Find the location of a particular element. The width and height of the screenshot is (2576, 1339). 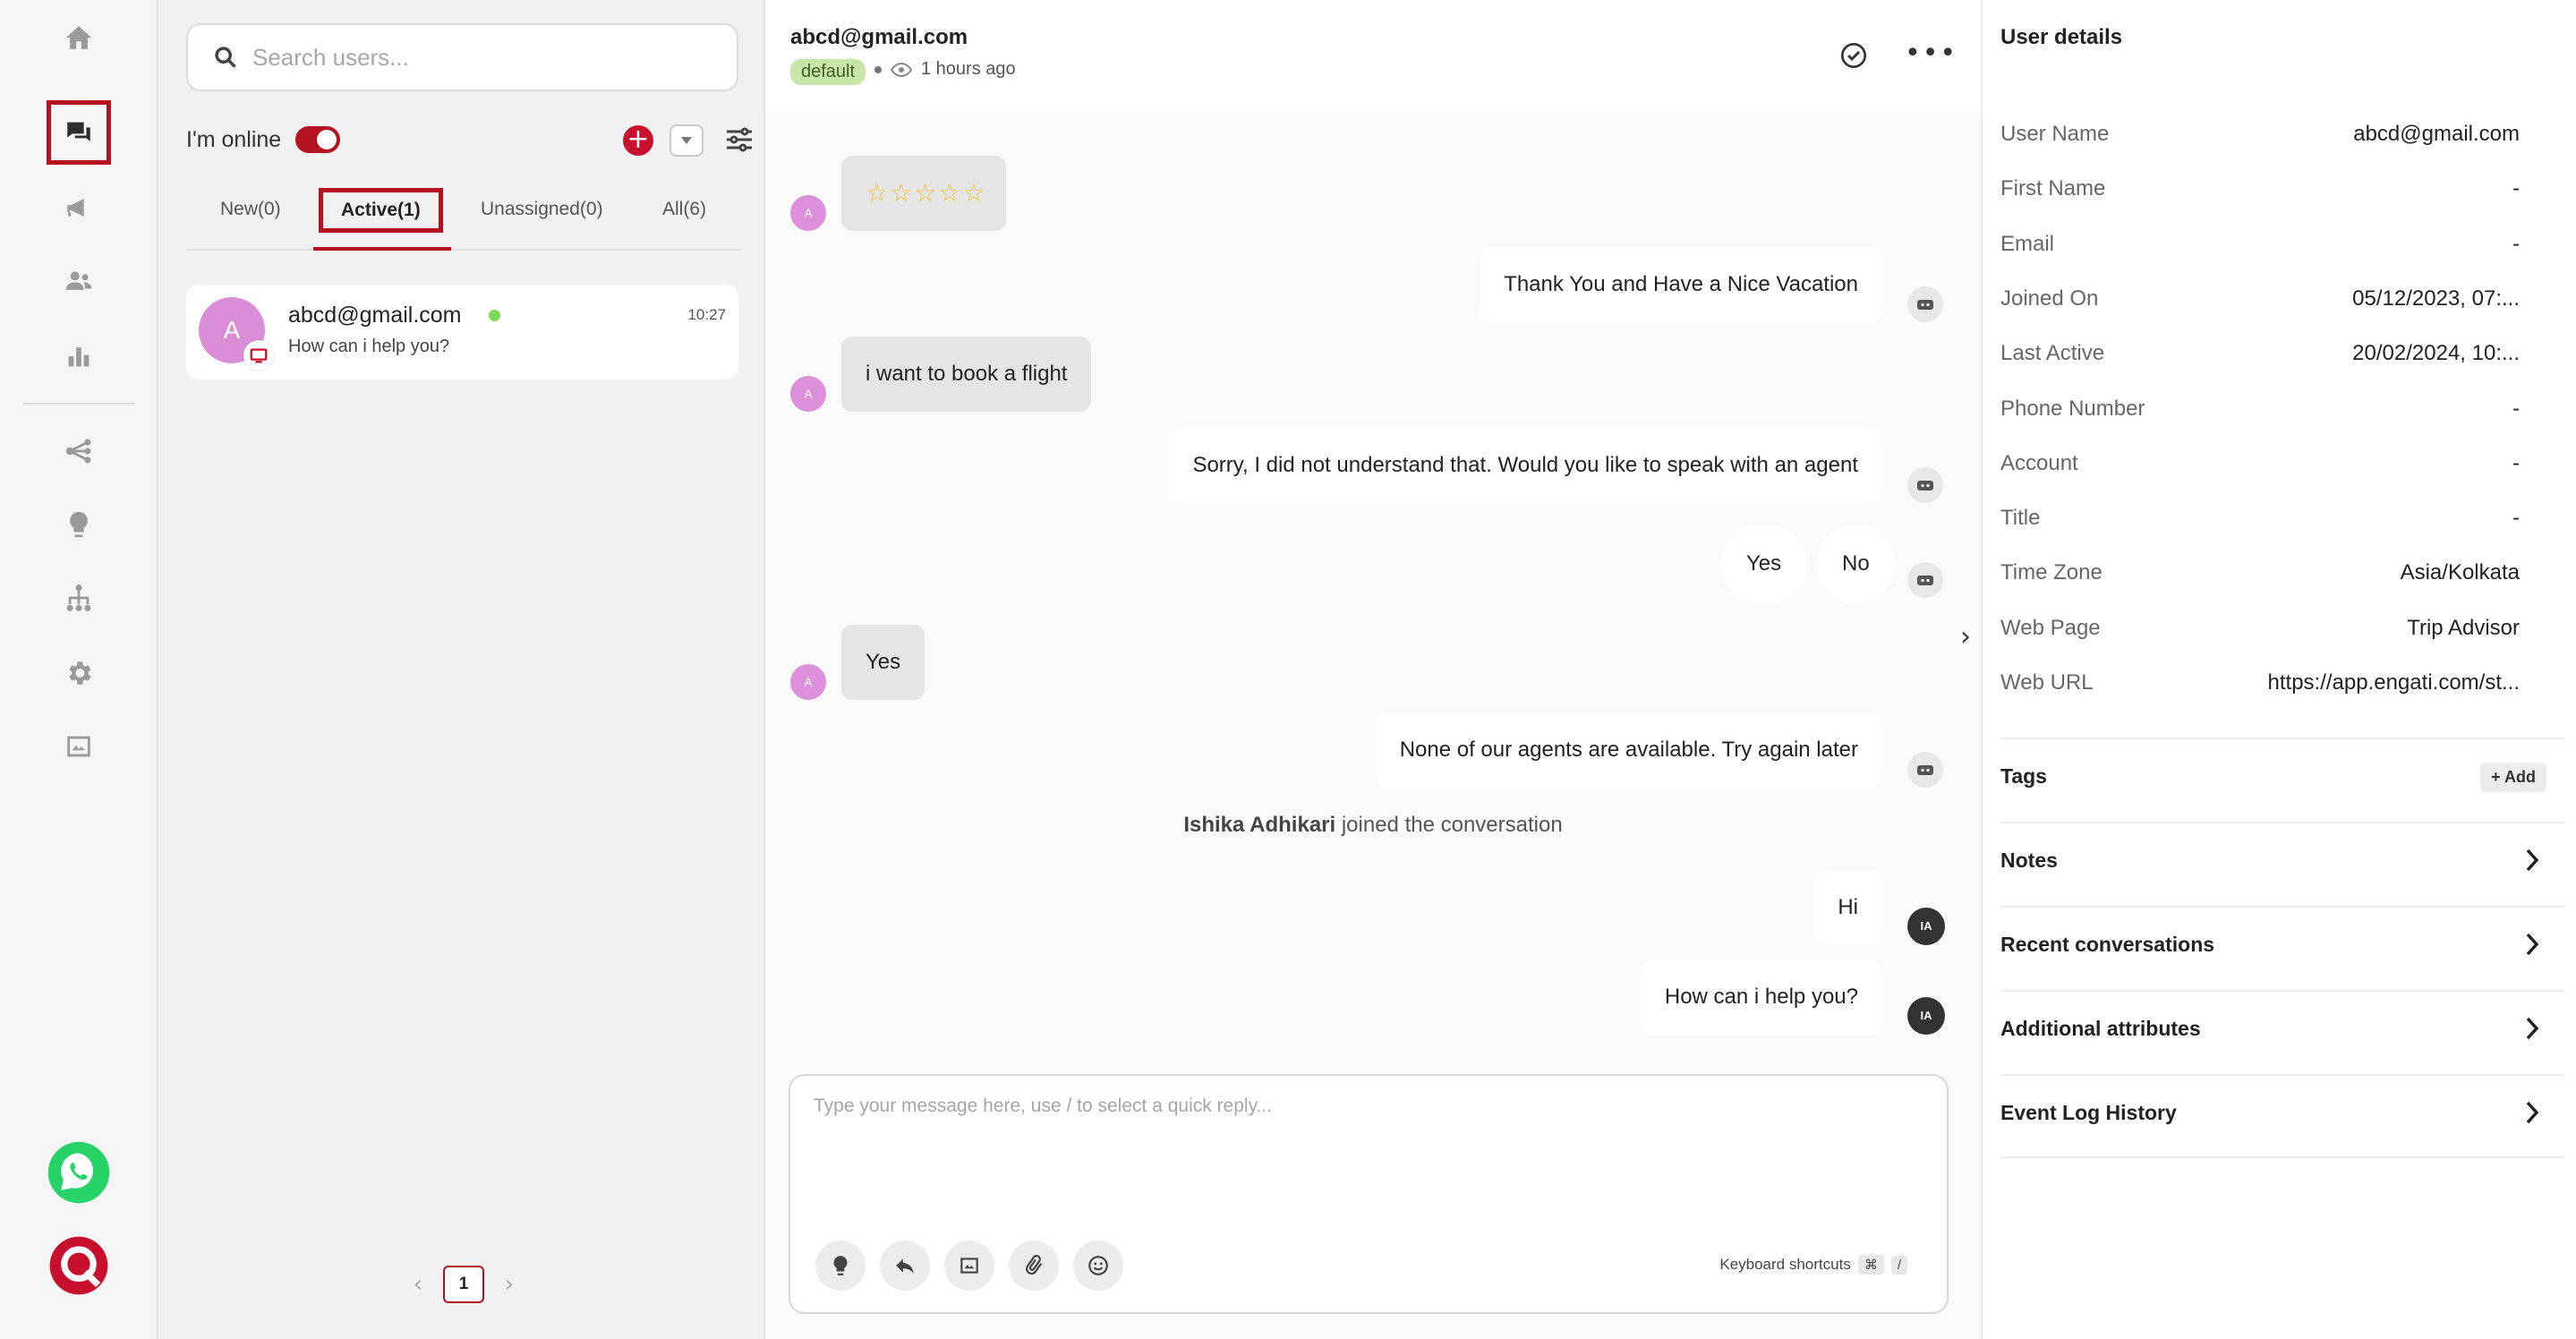

user-avatar: A is located at coordinates (808, 394).